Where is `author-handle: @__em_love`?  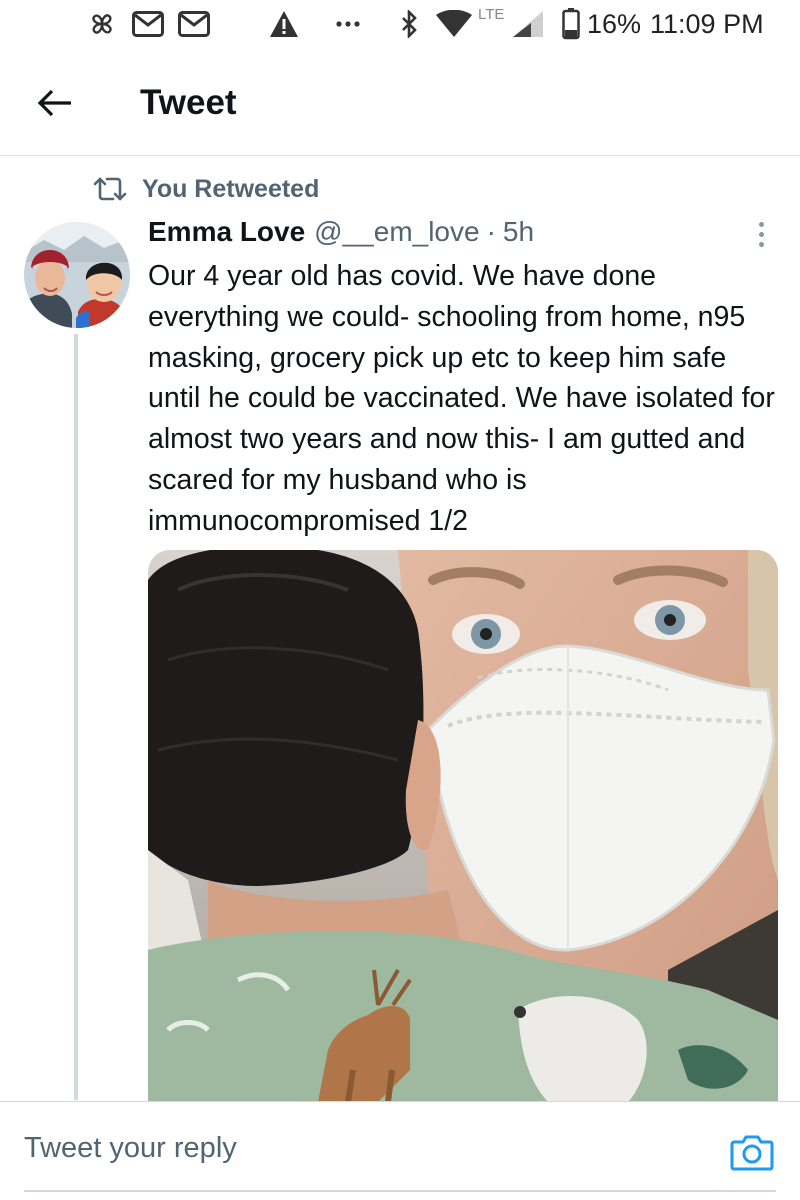
author-handle: @__em_love is located at coordinates (396, 232).